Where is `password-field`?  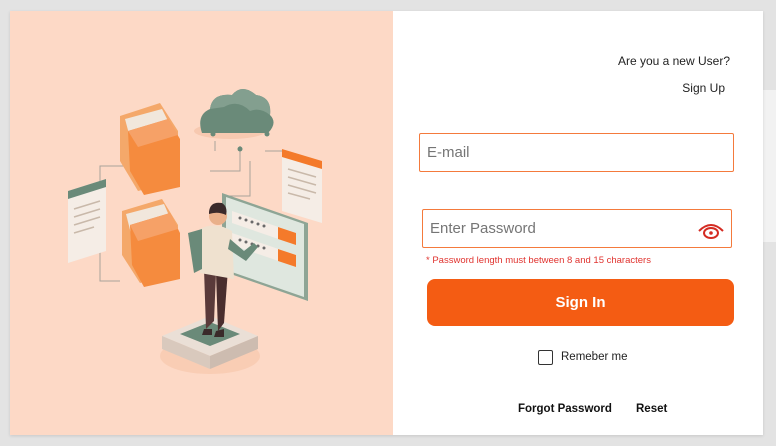 password-field is located at coordinates (561, 228).